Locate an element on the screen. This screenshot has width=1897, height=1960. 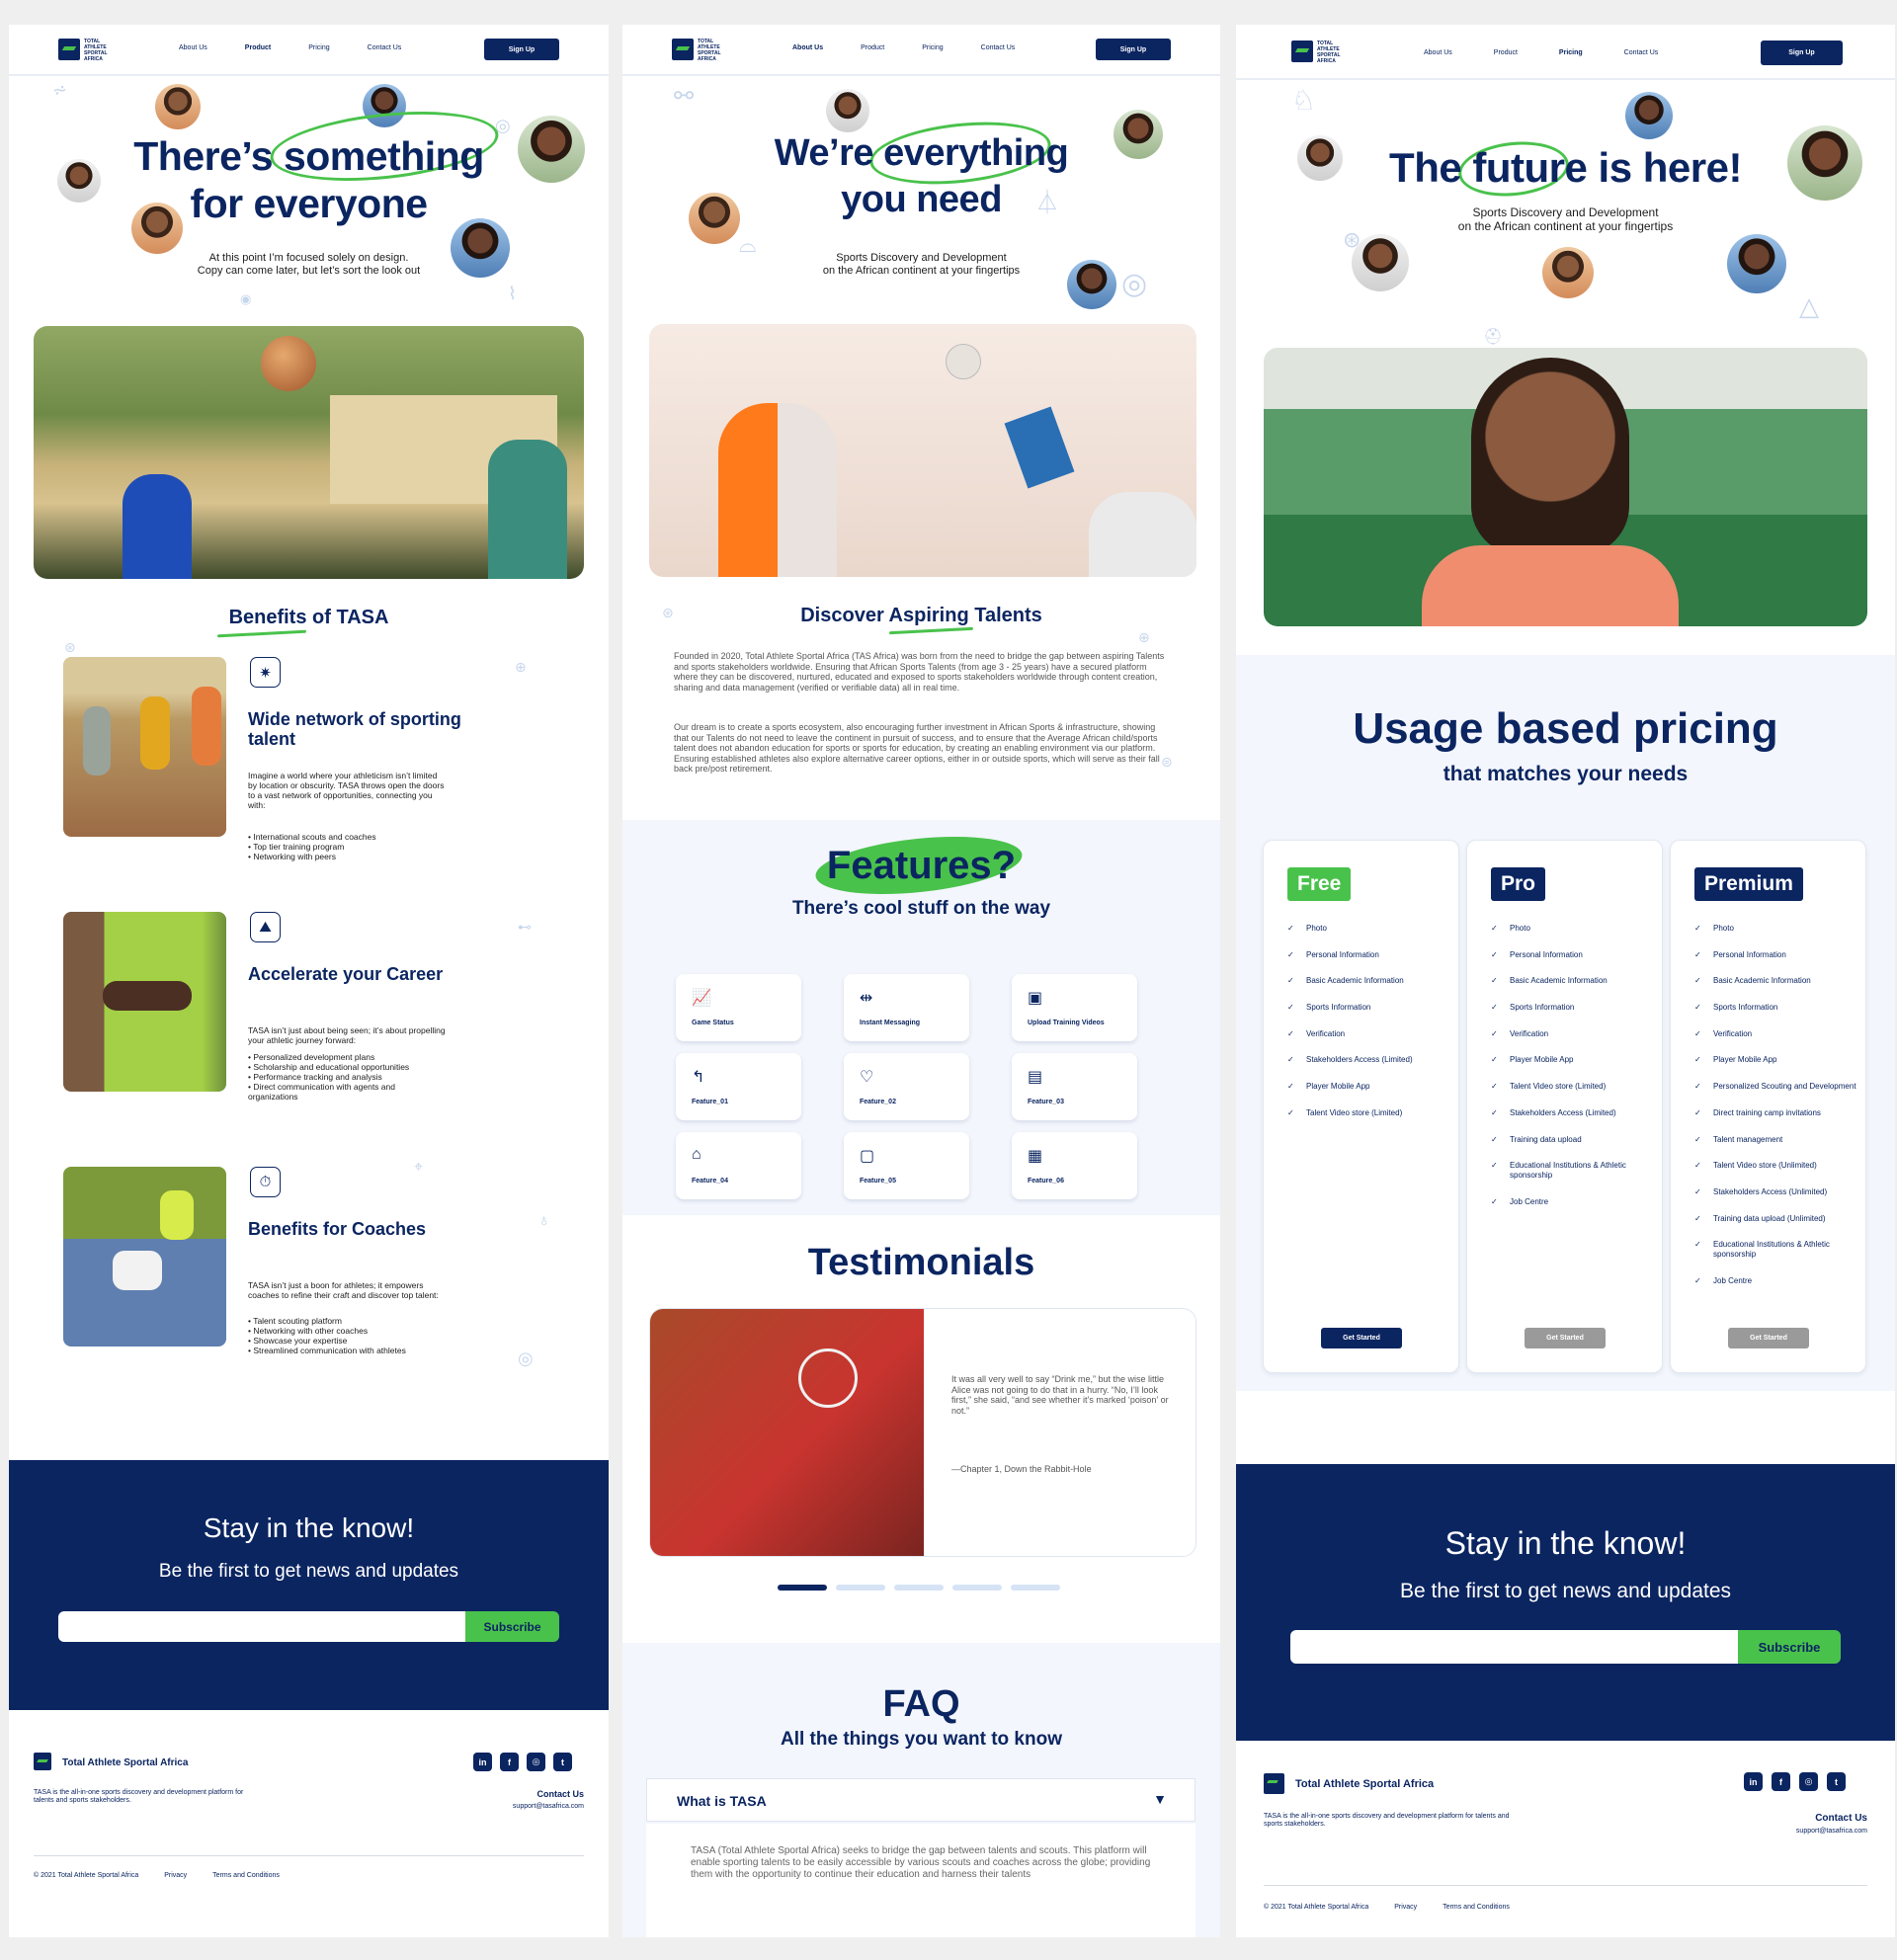
plan-feature-item: Talent management is located at coordinates (1775, 1140).